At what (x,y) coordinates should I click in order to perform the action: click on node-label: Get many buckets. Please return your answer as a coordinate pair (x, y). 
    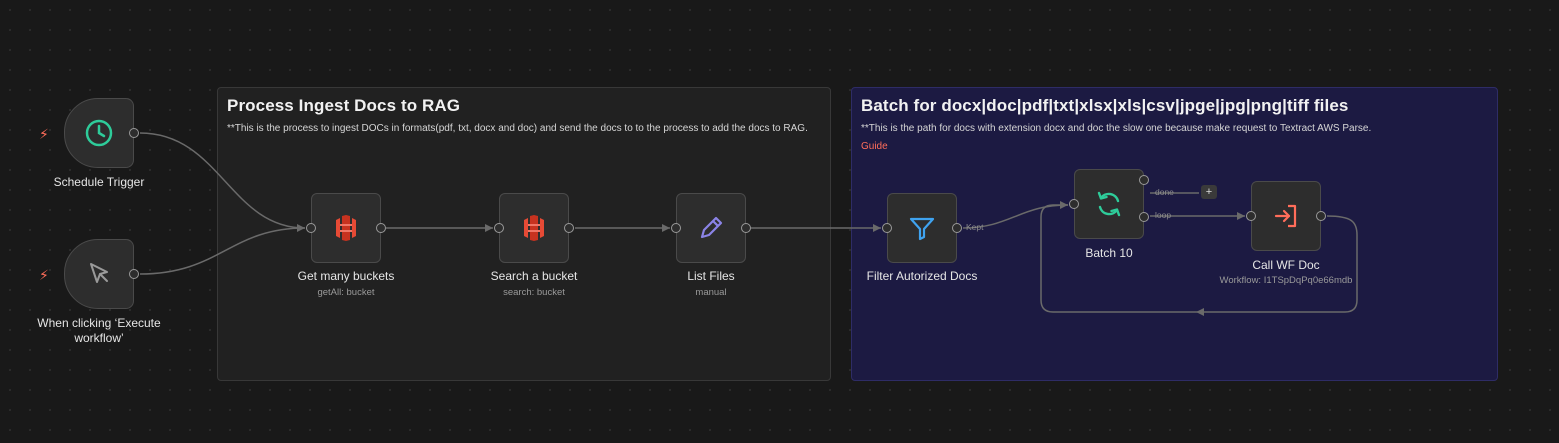
    Looking at the image, I should click on (346, 276).